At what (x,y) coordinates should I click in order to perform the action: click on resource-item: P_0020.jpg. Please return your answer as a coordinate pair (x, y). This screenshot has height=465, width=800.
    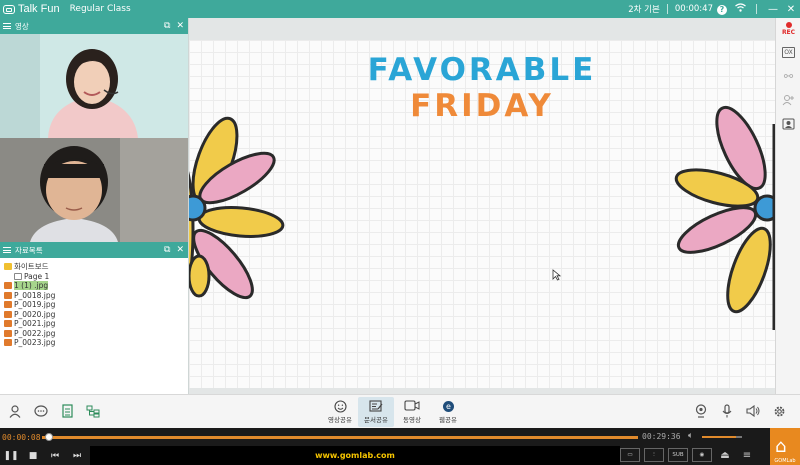
    Looking at the image, I should click on (94, 315).